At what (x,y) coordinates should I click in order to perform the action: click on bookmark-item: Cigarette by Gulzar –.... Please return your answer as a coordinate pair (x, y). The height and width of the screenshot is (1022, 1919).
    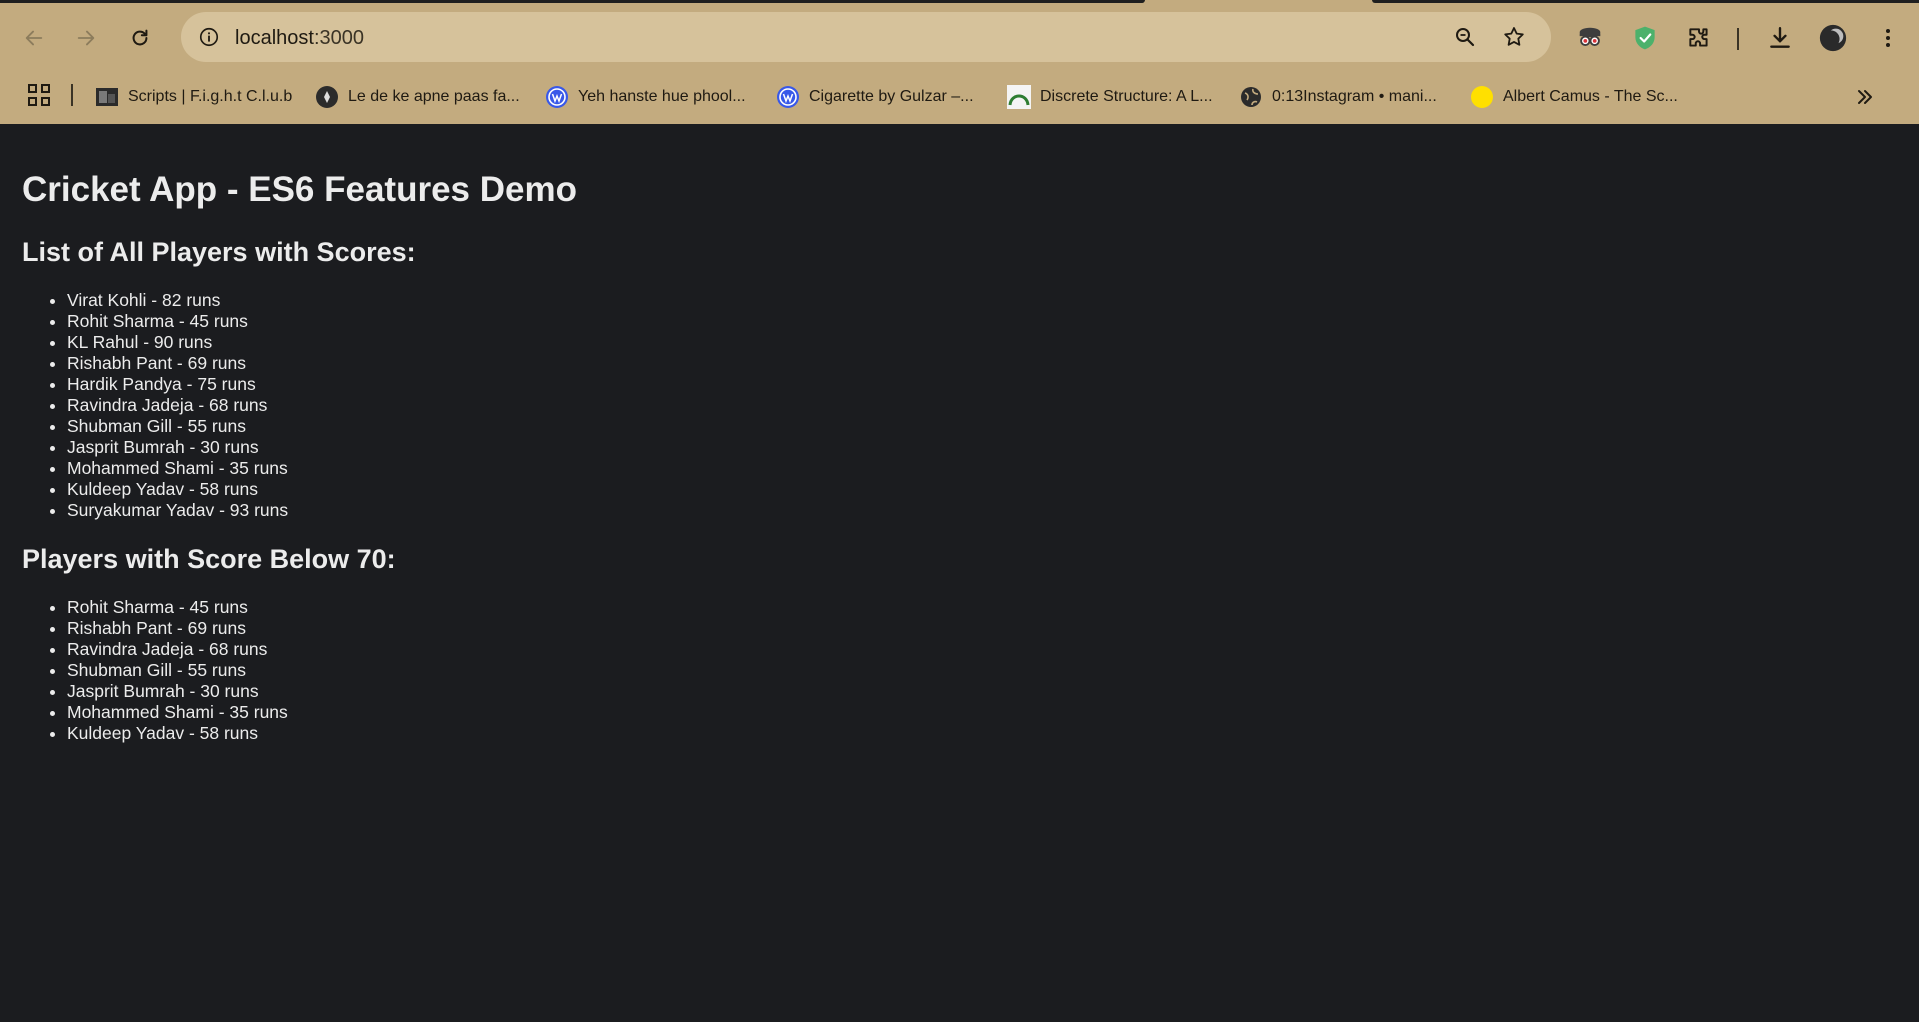
    Looking at the image, I should click on (875, 97).